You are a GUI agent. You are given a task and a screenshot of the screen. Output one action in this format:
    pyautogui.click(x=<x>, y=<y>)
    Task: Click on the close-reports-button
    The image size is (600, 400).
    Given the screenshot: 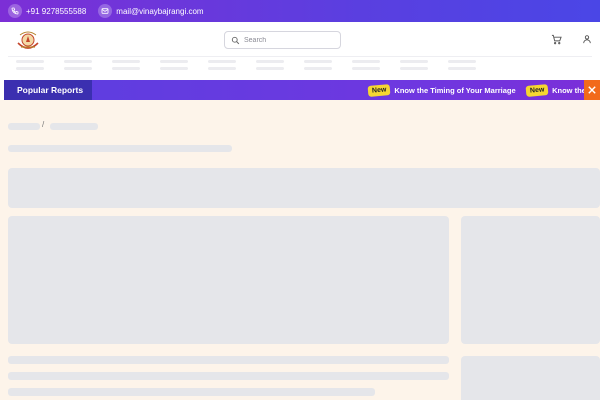 What is the action you would take?
    pyautogui.click(x=592, y=90)
    